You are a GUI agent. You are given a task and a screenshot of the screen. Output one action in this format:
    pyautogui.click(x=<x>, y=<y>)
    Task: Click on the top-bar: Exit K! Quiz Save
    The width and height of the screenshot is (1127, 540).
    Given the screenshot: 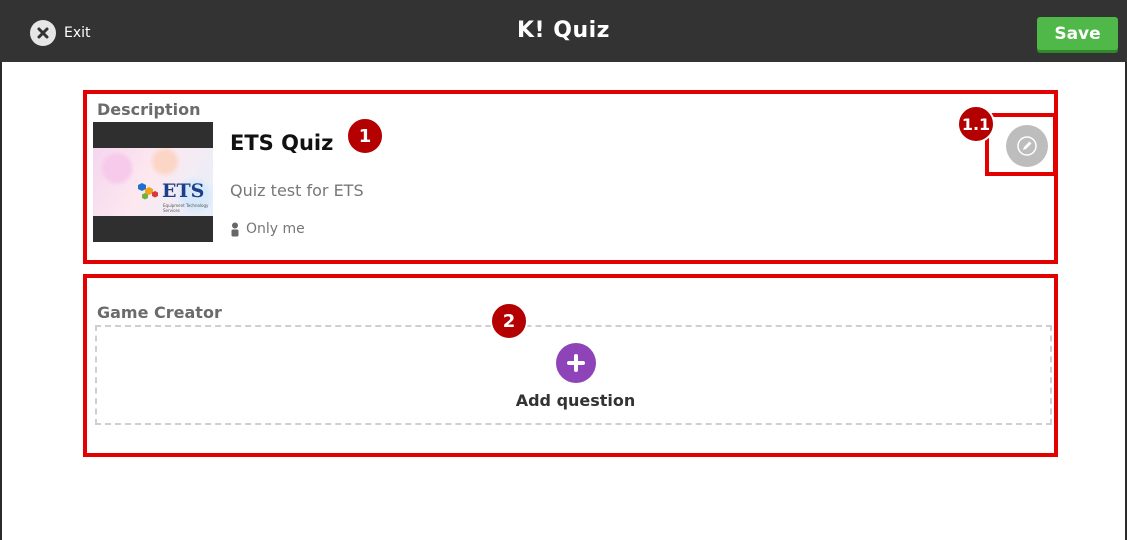 What is the action you would take?
    pyautogui.click(x=563, y=31)
    